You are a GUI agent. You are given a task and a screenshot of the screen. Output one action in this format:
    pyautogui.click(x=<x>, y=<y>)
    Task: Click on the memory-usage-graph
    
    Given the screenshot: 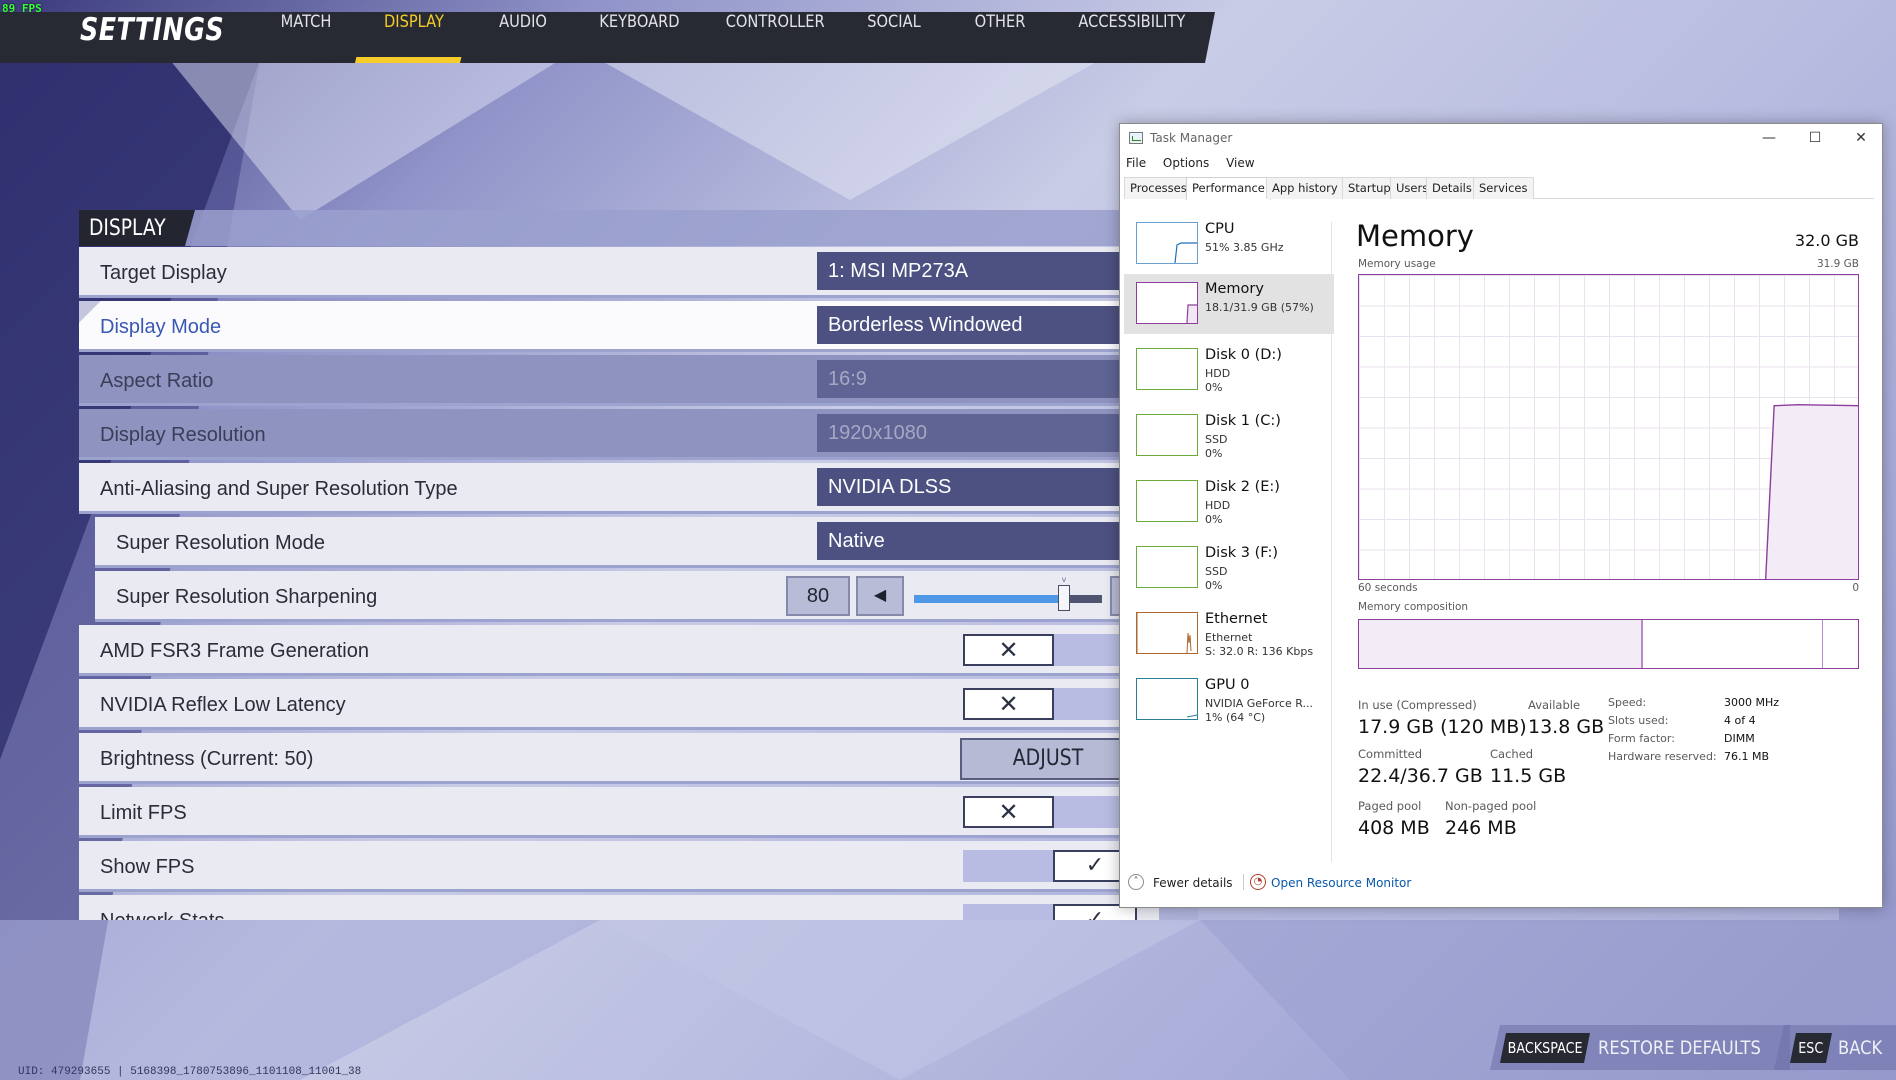 What is the action you would take?
    pyautogui.click(x=1608, y=427)
    